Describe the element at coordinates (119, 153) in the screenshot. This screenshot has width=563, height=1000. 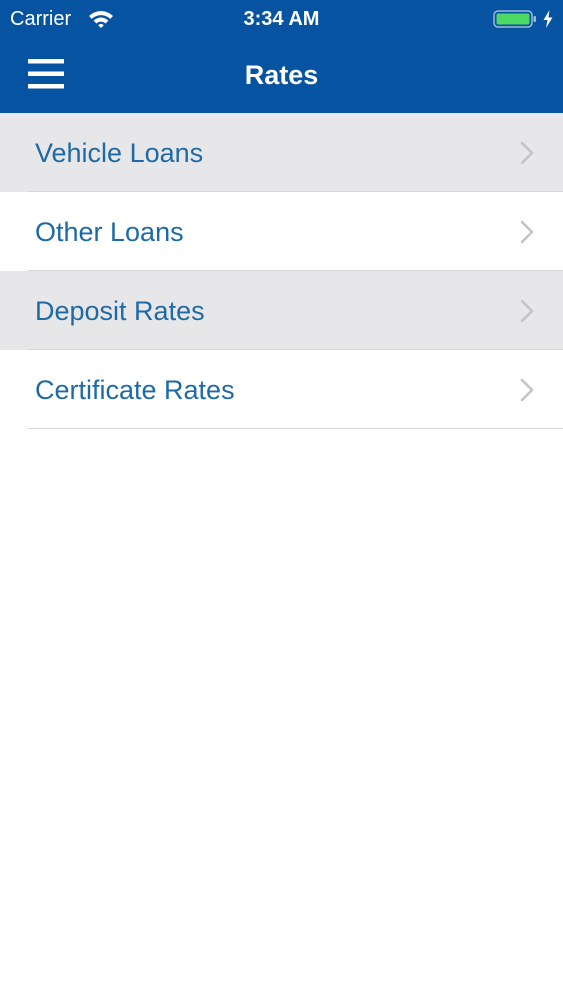
I see `rates-item-label: Vehicle Loans` at that location.